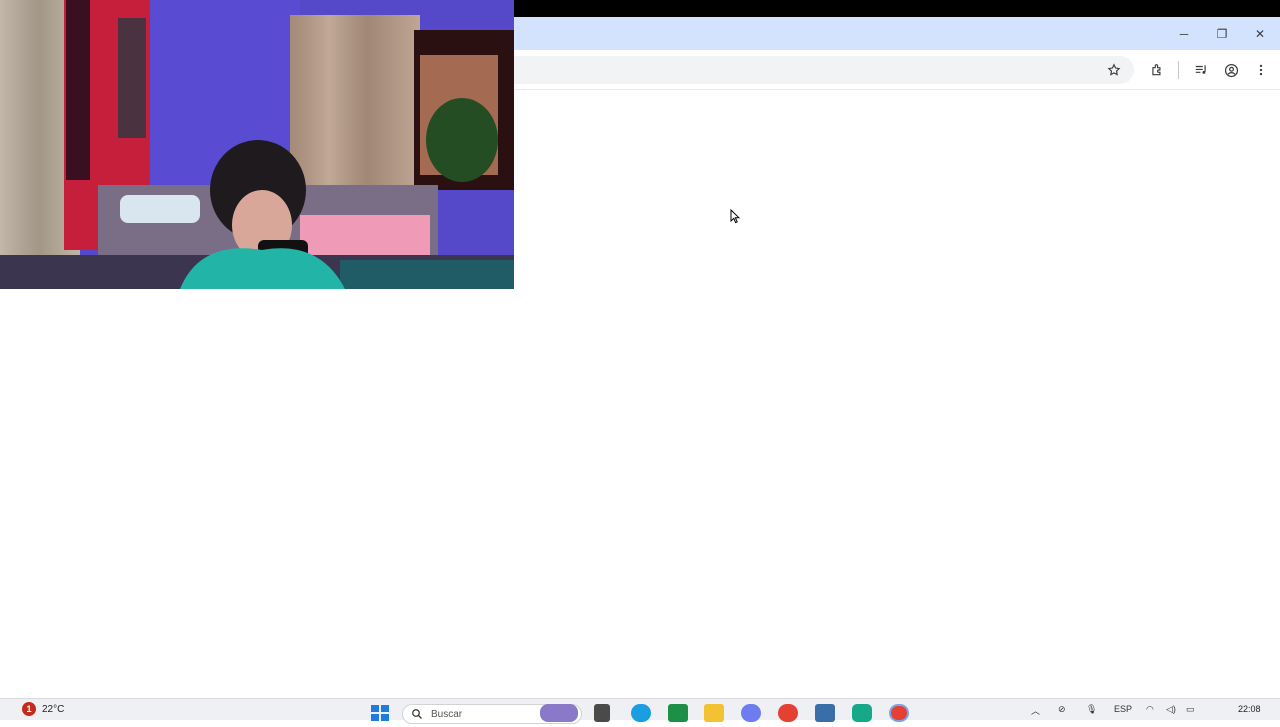 The height and width of the screenshot is (727, 1280). I want to click on close-icon: ✕, so click(1260, 33).